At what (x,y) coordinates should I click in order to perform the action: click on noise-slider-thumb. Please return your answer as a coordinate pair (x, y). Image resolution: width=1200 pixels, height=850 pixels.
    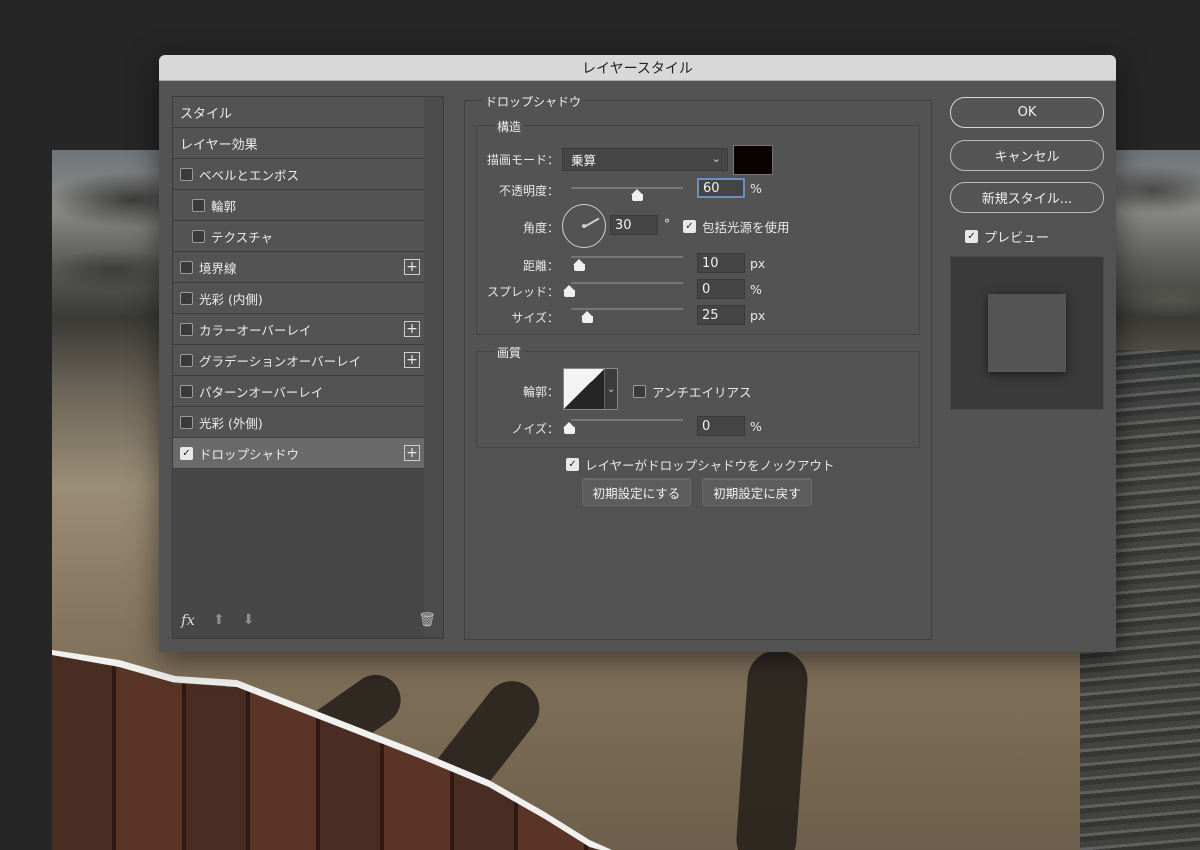
    Looking at the image, I should click on (569, 428).